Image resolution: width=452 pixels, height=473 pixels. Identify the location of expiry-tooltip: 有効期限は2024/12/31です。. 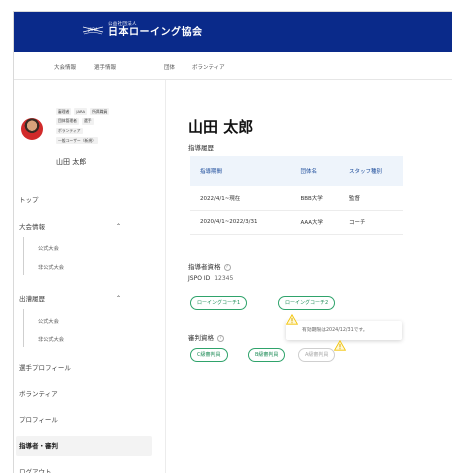
(344, 330).